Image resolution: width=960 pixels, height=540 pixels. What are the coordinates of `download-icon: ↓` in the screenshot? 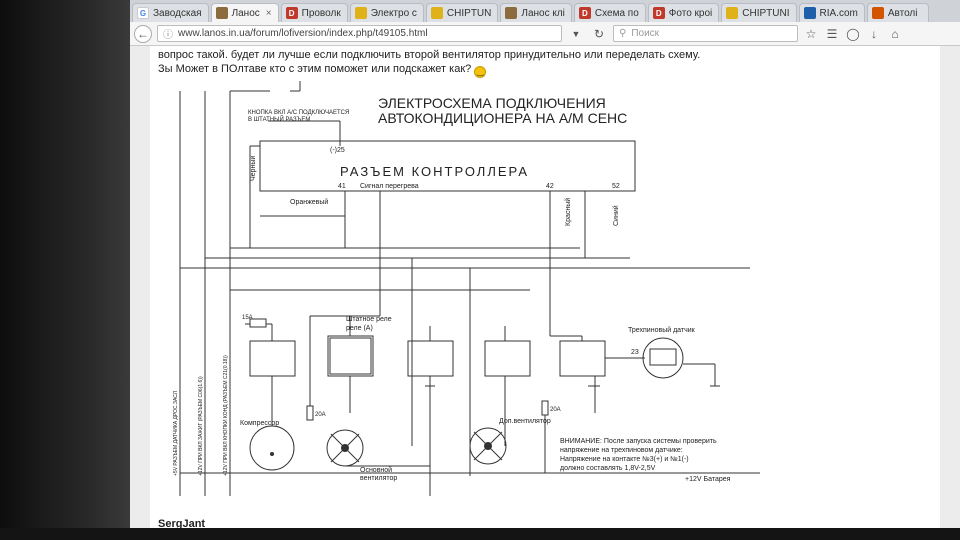 It's located at (874, 34).